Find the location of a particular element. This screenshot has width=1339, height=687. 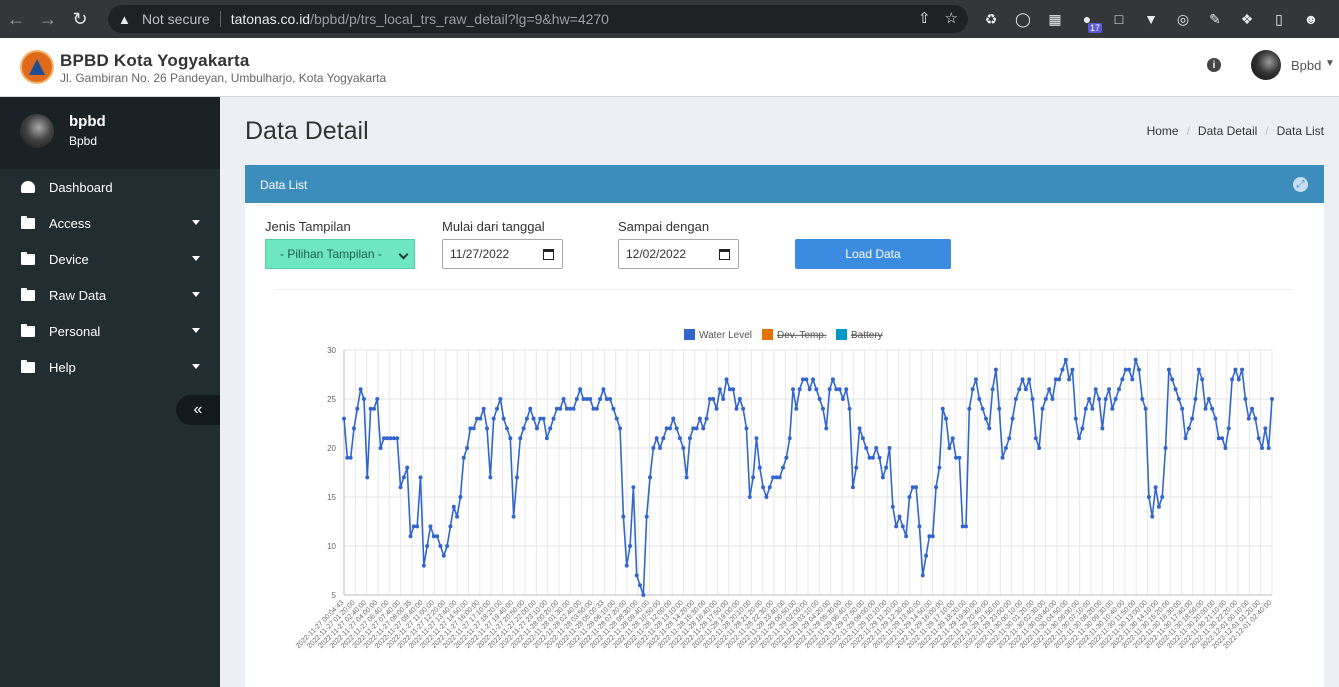

screenshot-extension-icon: □ is located at coordinates (1119, 19).